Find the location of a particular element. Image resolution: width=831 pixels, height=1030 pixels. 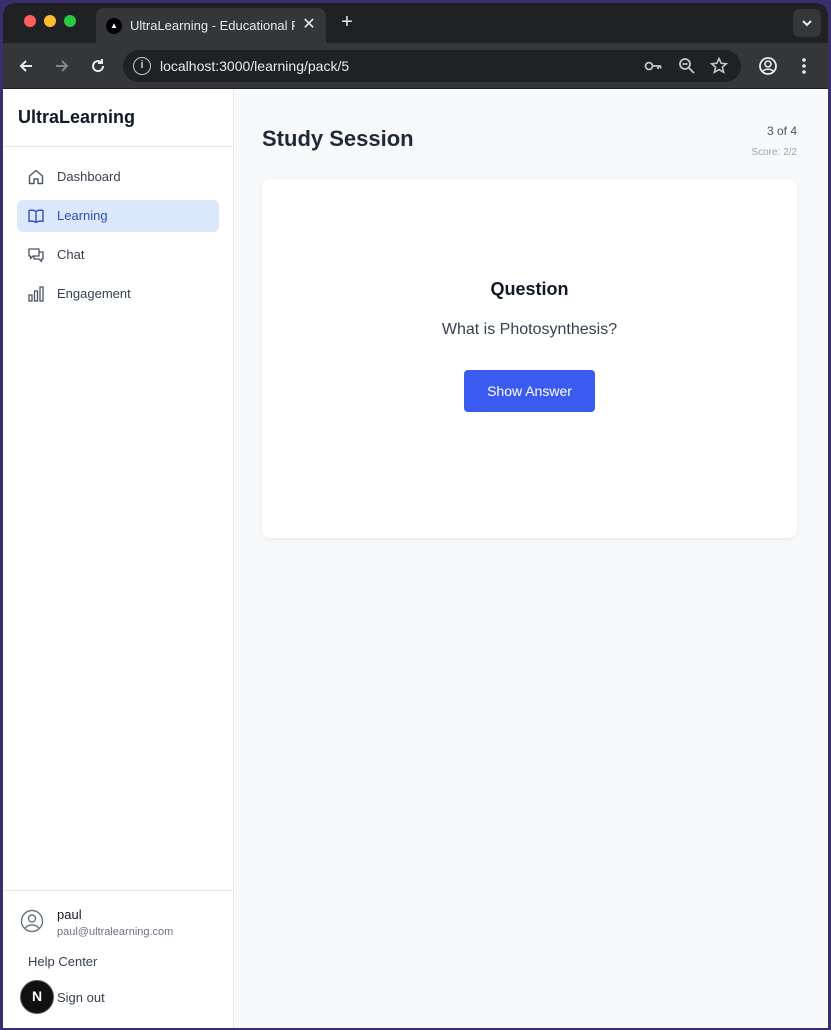

nextjs-dev-indicator: N is located at coordinates (37, 997).